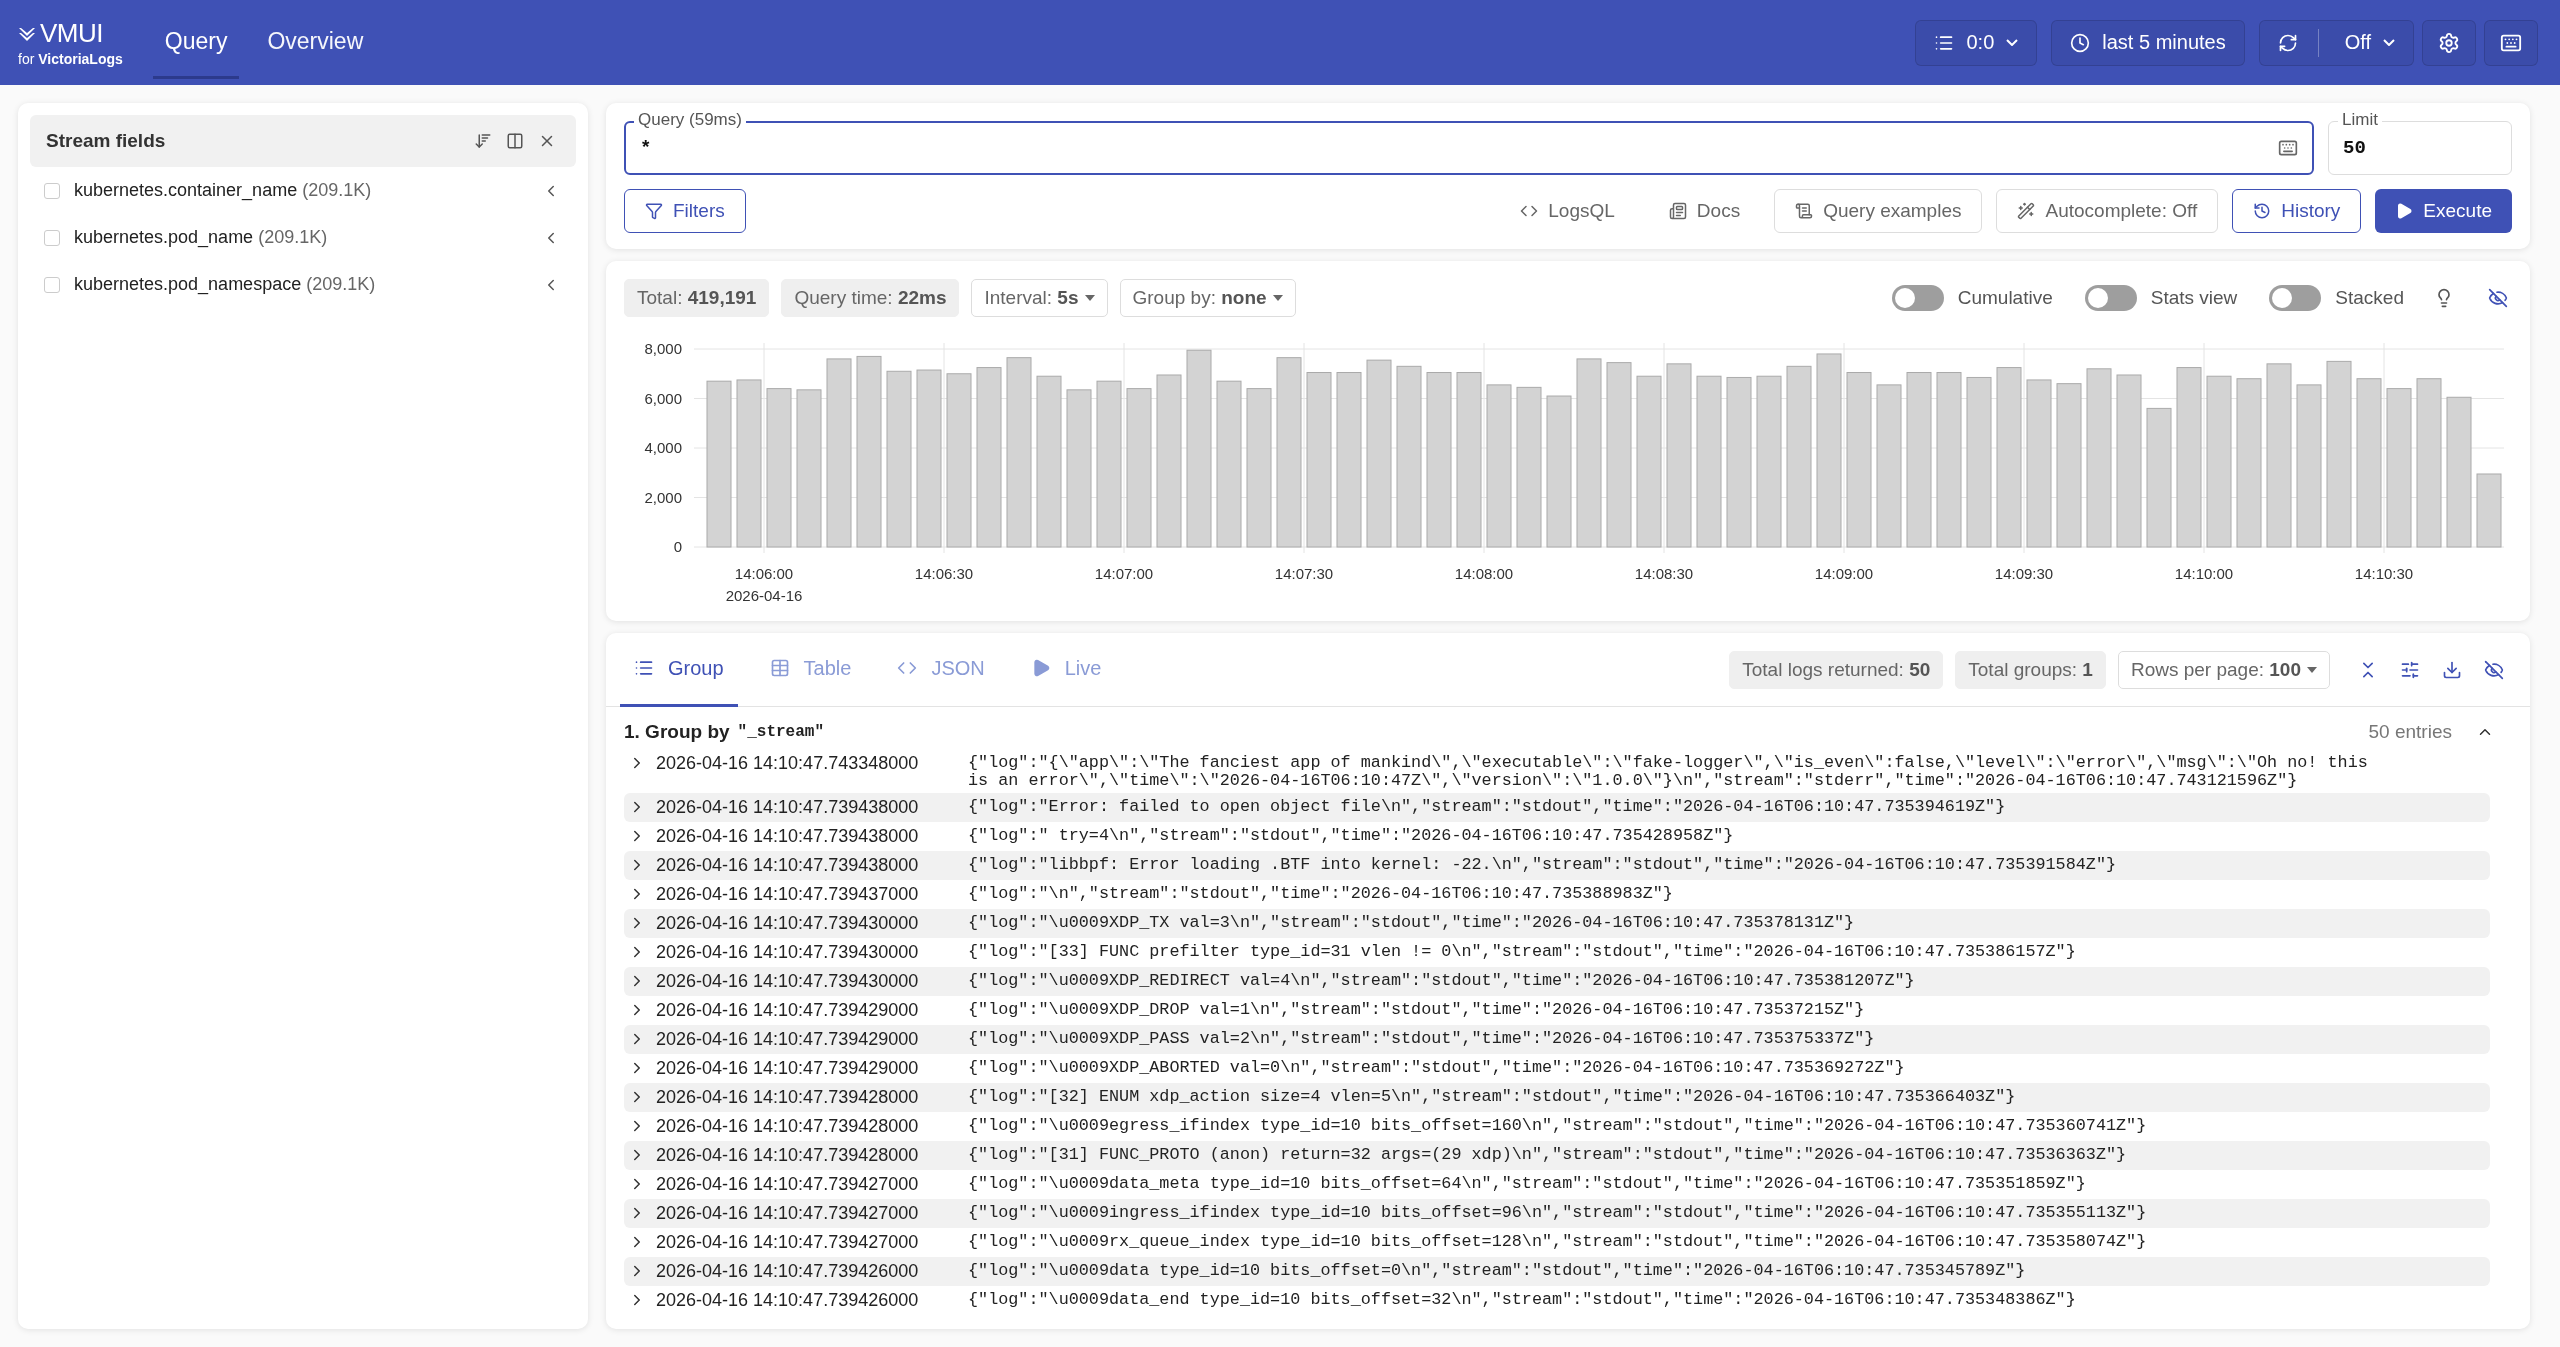  Describe the element at coordinates (2204, 573) in the screenshot. I see `x-tick-label: 14:10:00` at that location.